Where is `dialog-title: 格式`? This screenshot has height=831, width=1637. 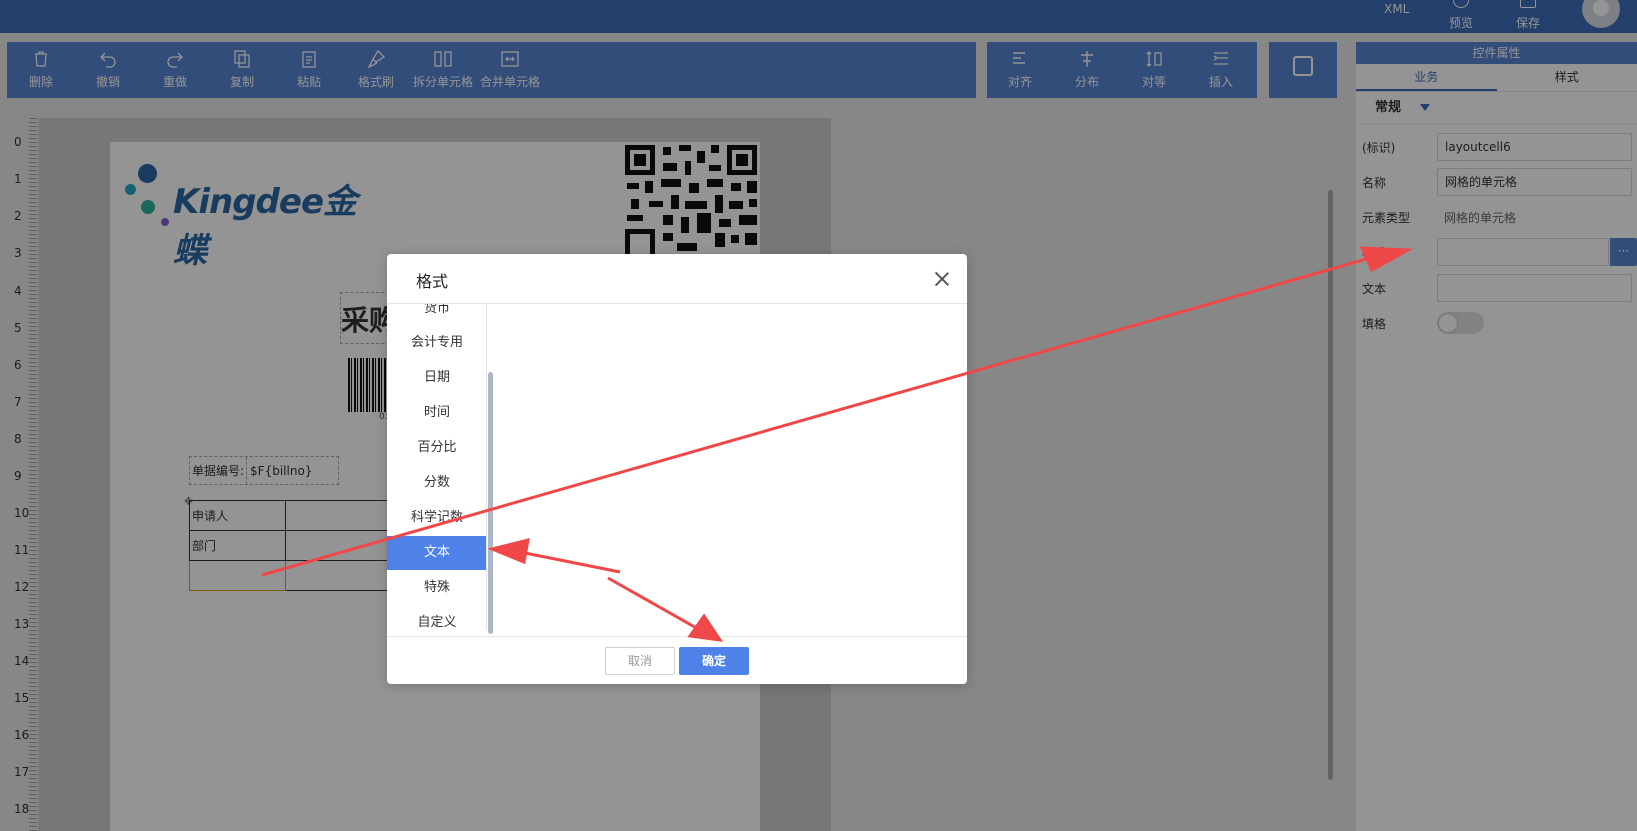
dialog-title: 格式 is located at coordinates (432, 281).